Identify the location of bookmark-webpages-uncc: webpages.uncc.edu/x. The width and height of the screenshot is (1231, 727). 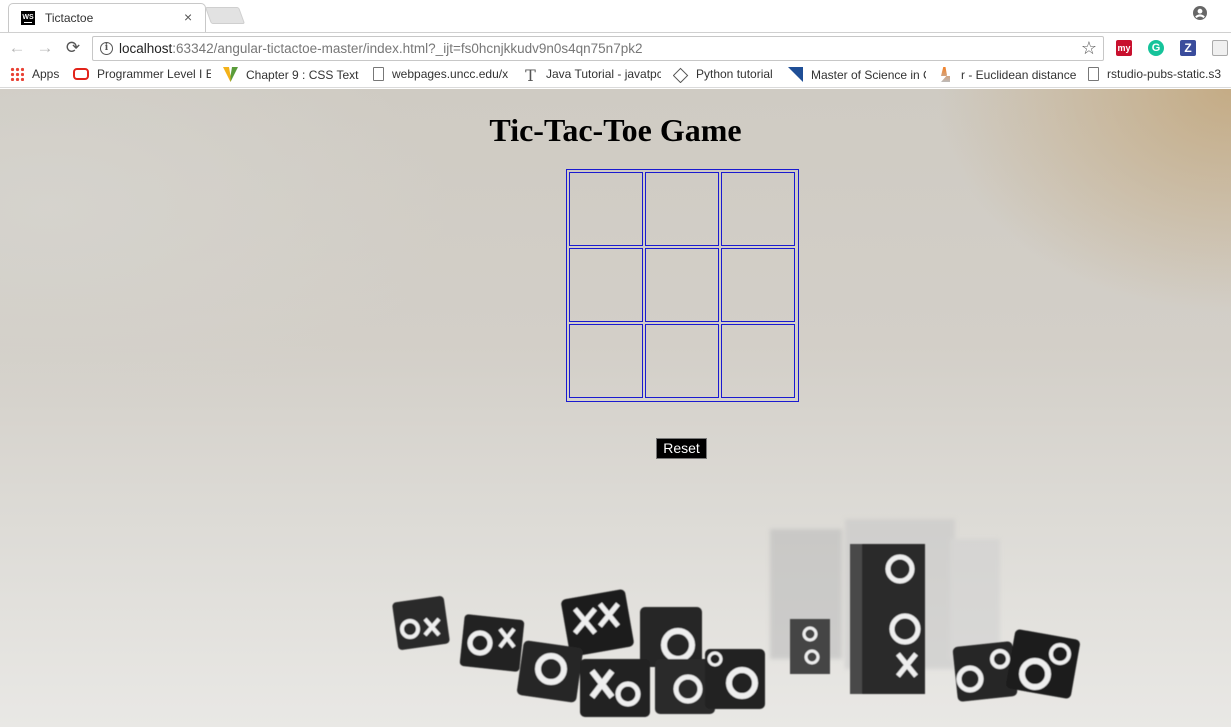
(442, 75).